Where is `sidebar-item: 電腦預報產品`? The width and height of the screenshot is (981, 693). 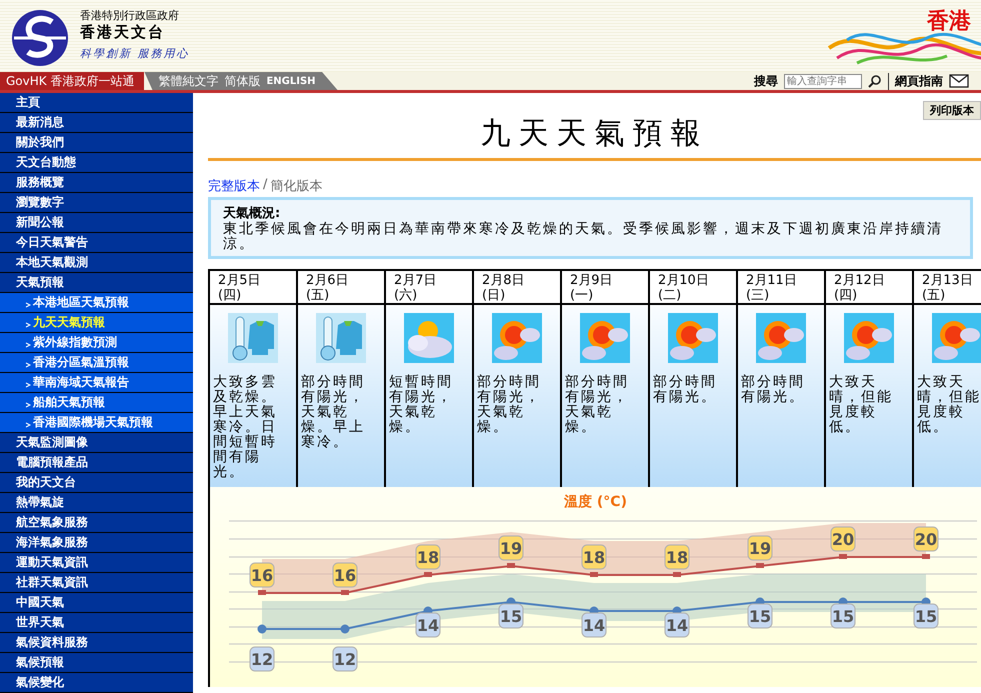 sidebar-item: 電腦預報產品 is located at coordinates (96, 463).